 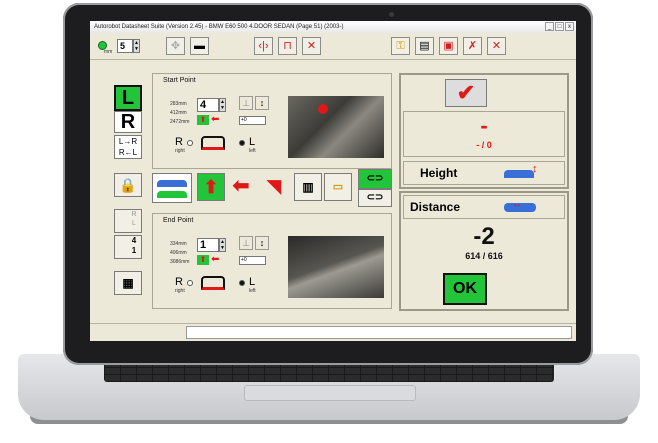 What do you see at coordinates (262, 243) in the screenshot?
I see `end-ruler-icon: ↕` at bounding box center [262, 243].